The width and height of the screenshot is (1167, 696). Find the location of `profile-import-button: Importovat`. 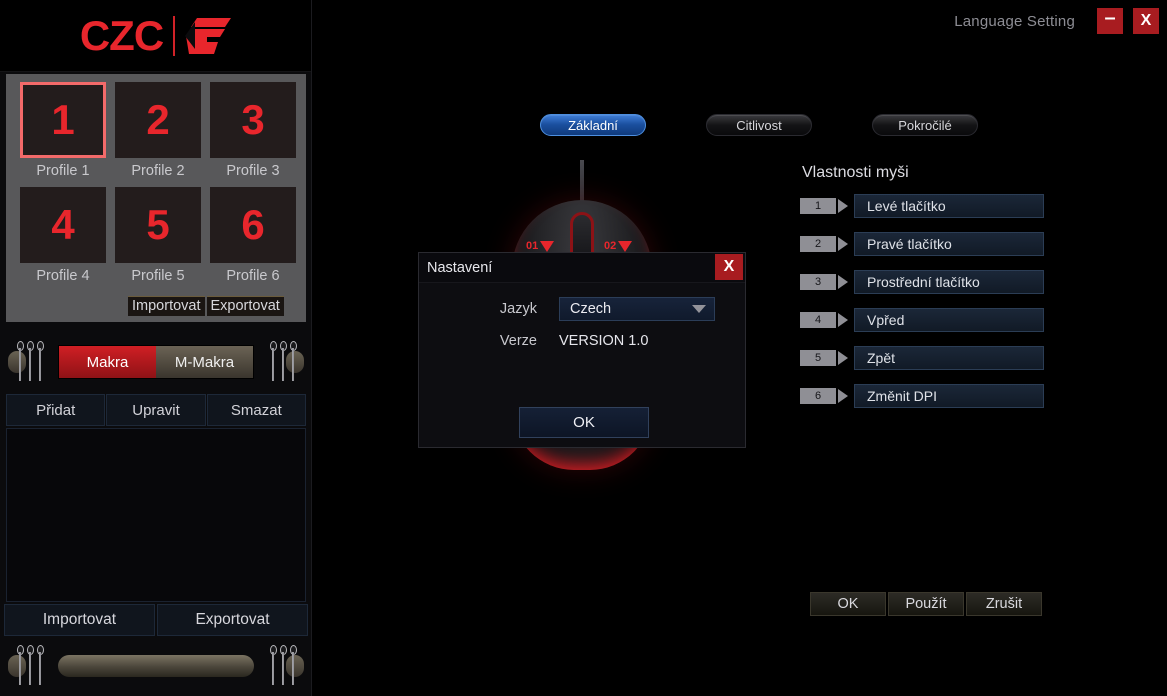

profile-import-button: Importovat is located at coordinates (166, 306).